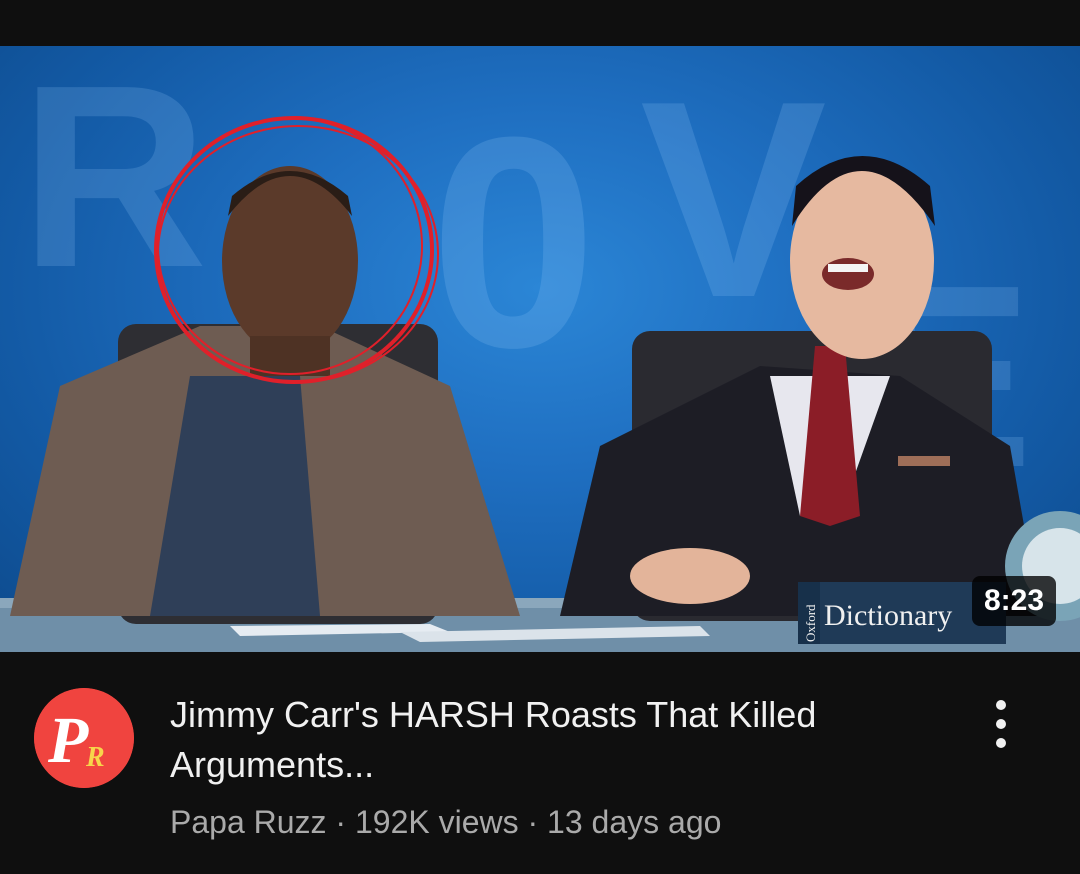  I want to click on channel-name: Papa Ruzz, so click(248, 822).